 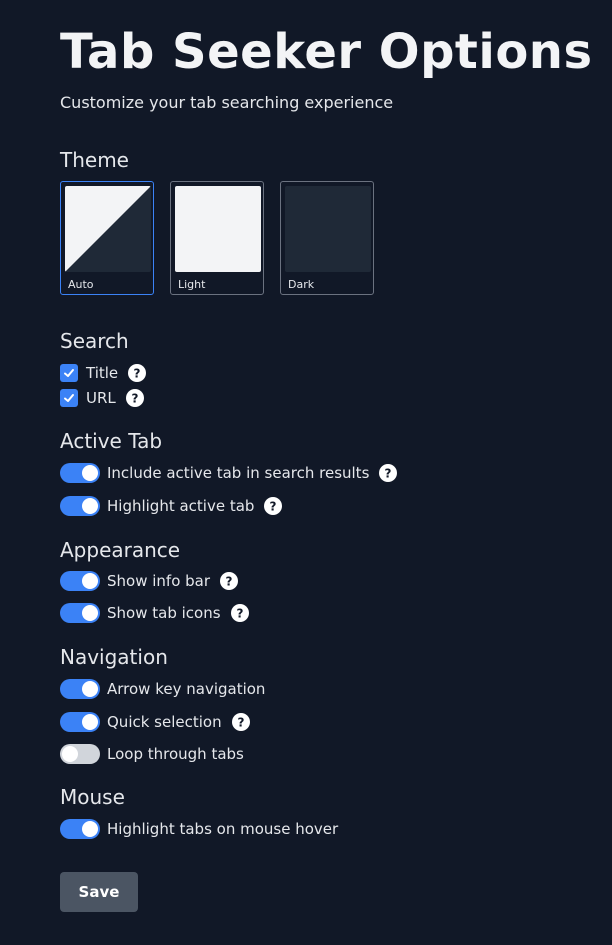 I want to click on include-active-tab-label: Include active tab in search results, so click(x=238, y=473).